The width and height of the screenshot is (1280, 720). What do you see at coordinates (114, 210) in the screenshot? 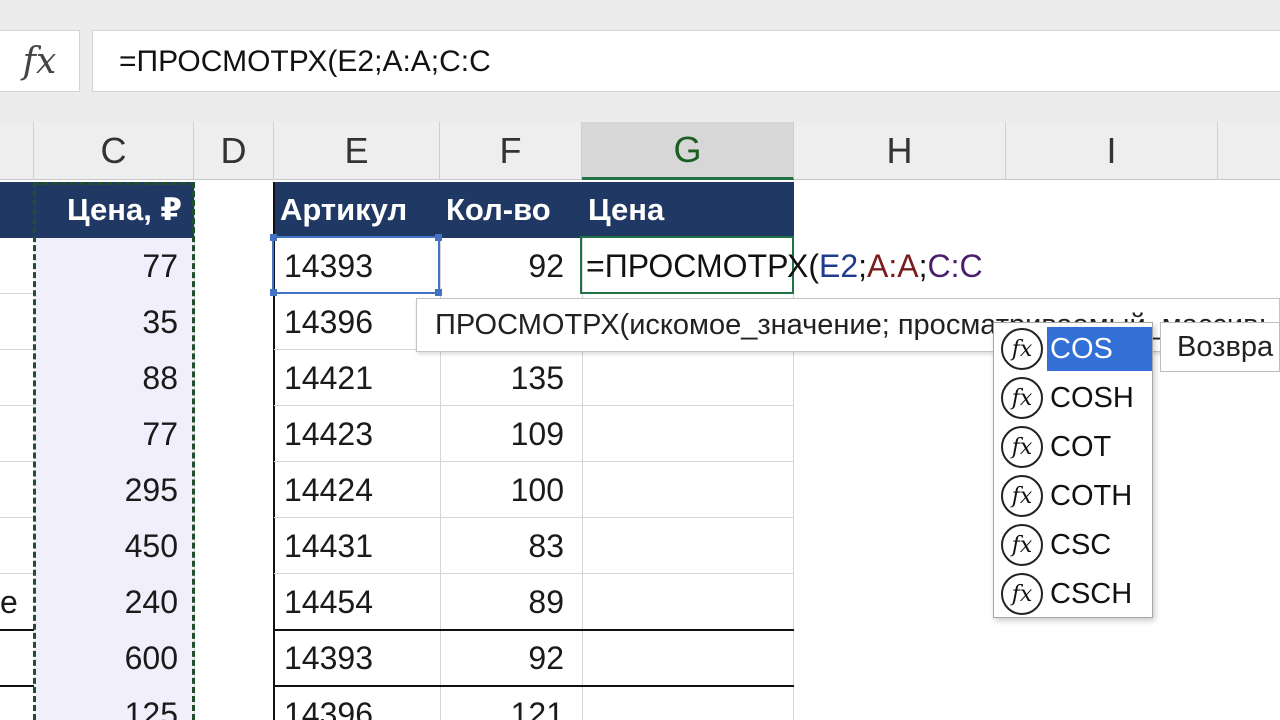
I see `price-header-cell: Цена, ₽` at bounding box center [114, 210].